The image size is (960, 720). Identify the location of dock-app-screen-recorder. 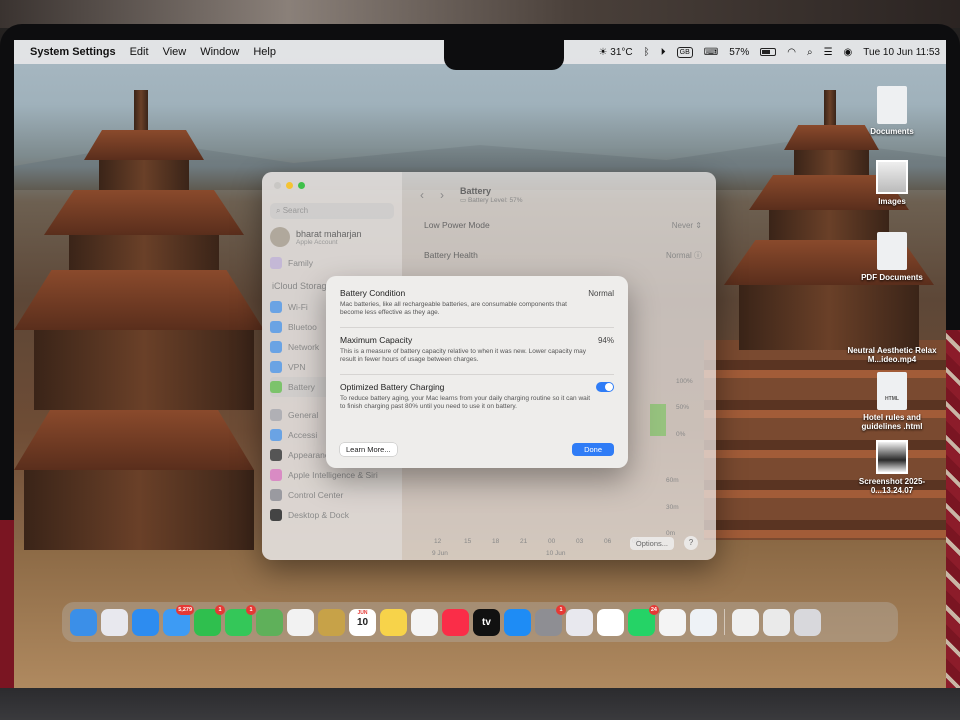
(610, 622).